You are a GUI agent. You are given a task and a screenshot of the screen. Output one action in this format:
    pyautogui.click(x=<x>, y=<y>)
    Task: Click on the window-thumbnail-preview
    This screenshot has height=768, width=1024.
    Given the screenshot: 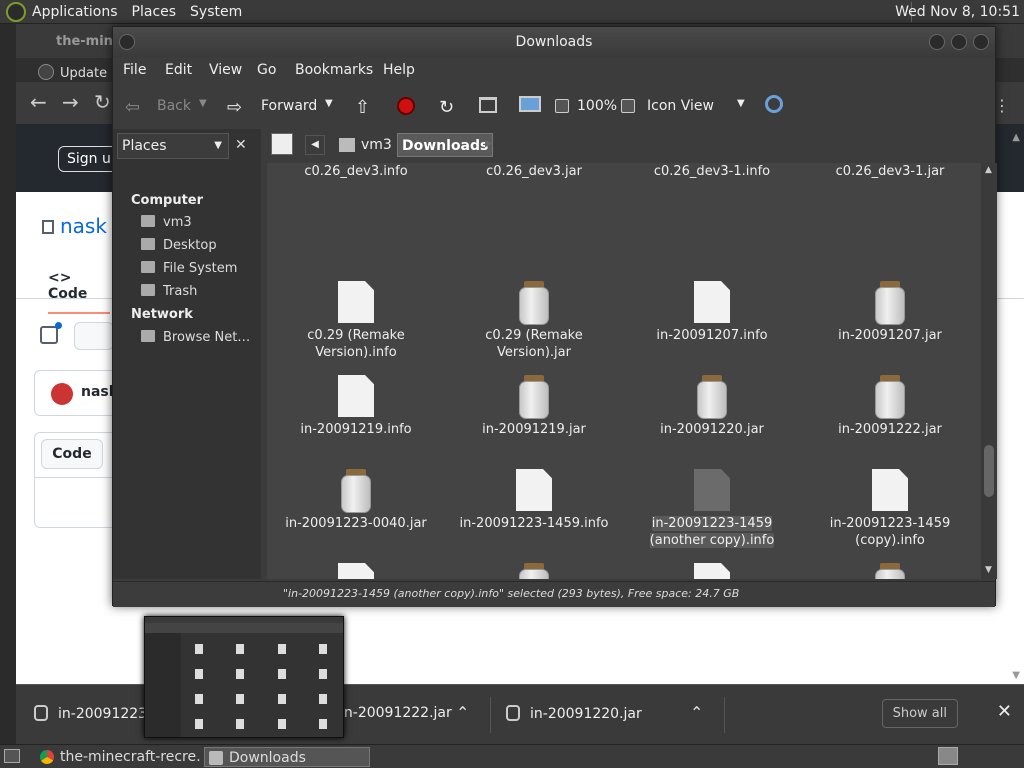 What is the action you would take?
    pyautogui.click(x=244, y=677)
    